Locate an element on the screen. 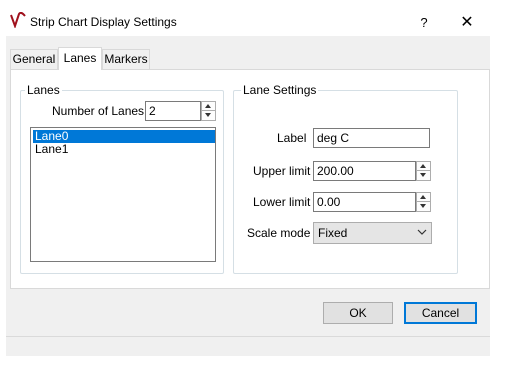  lower-limit-input: 0.00 is located at coordinates (364, 202).